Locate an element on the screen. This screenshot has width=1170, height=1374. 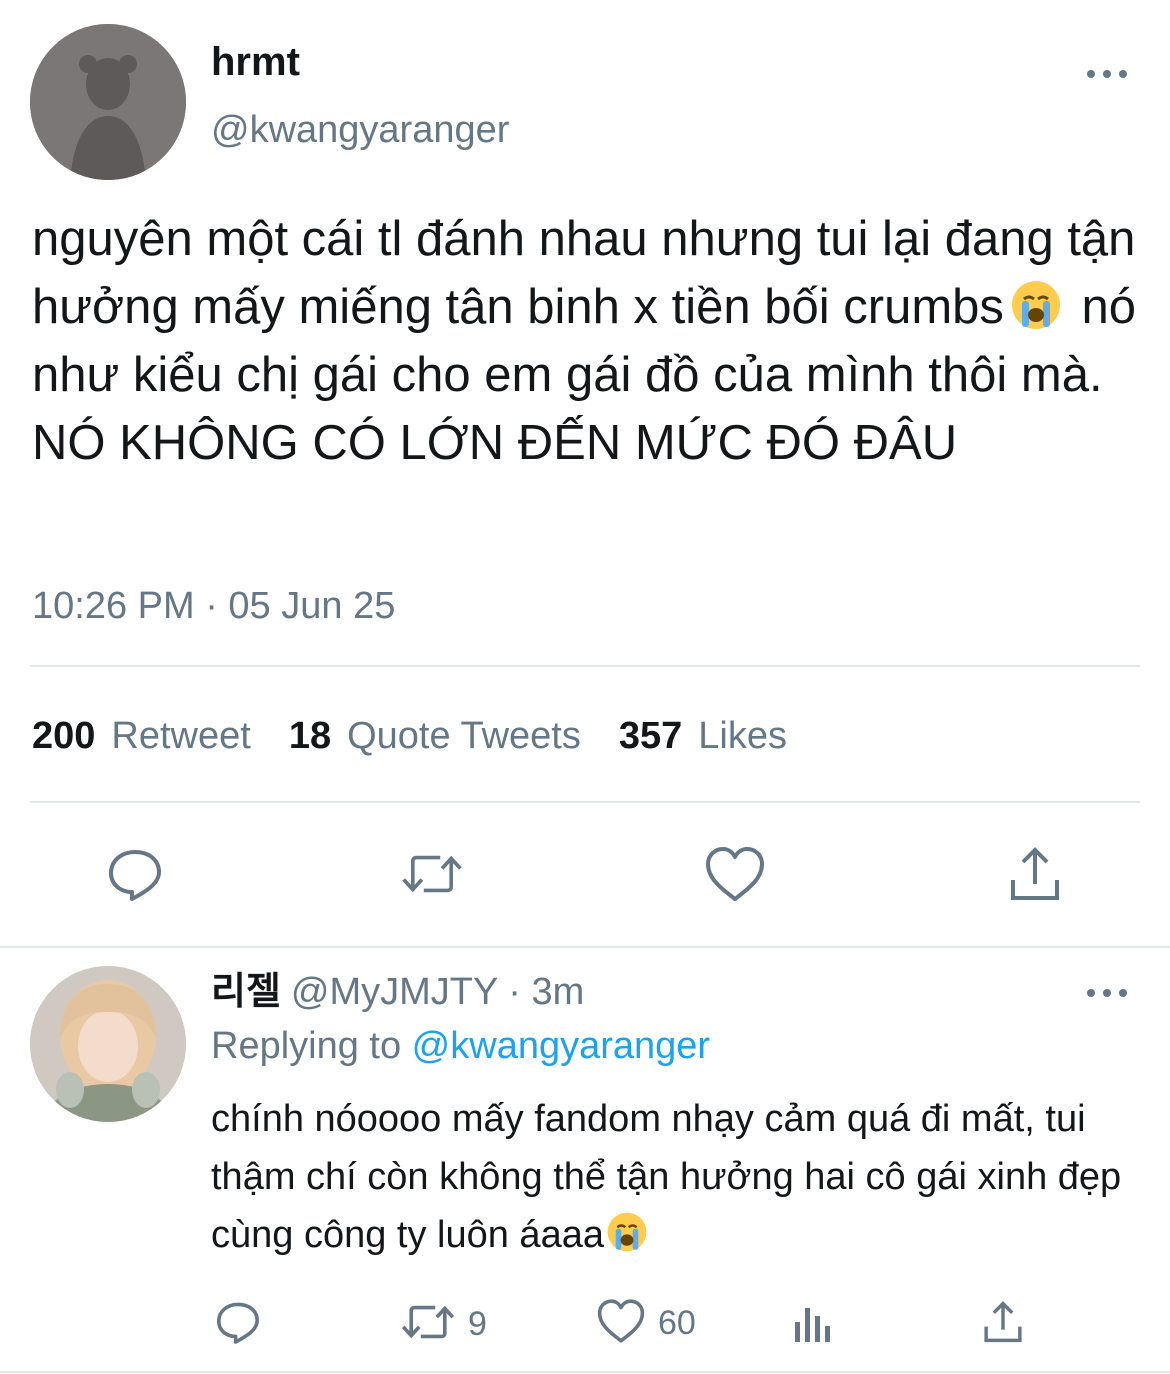
tweet-timestamp: 10:26 PM · 05 Jun 25 is located at coordinates (213, 606).